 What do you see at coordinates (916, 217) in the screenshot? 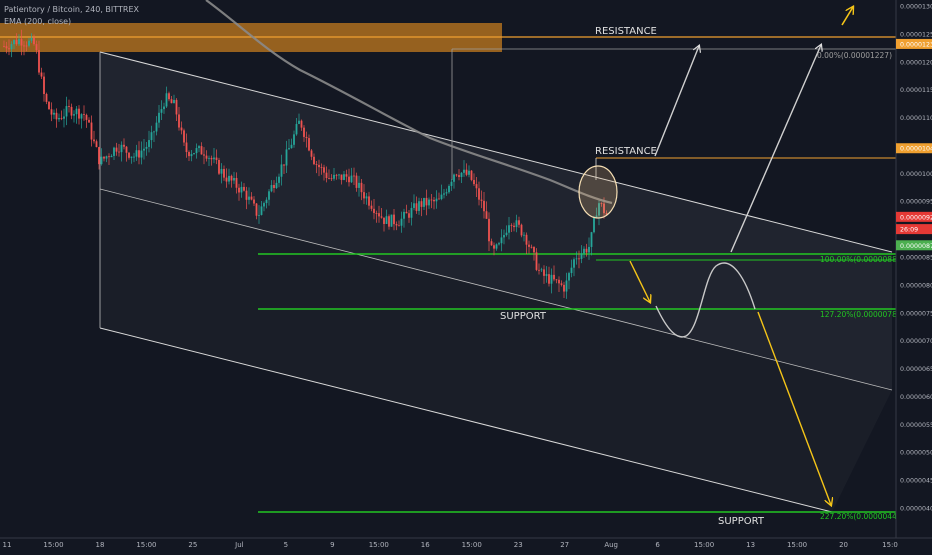
I see `price-badge-label: 0.00000922` at bounding box center [916, 217].